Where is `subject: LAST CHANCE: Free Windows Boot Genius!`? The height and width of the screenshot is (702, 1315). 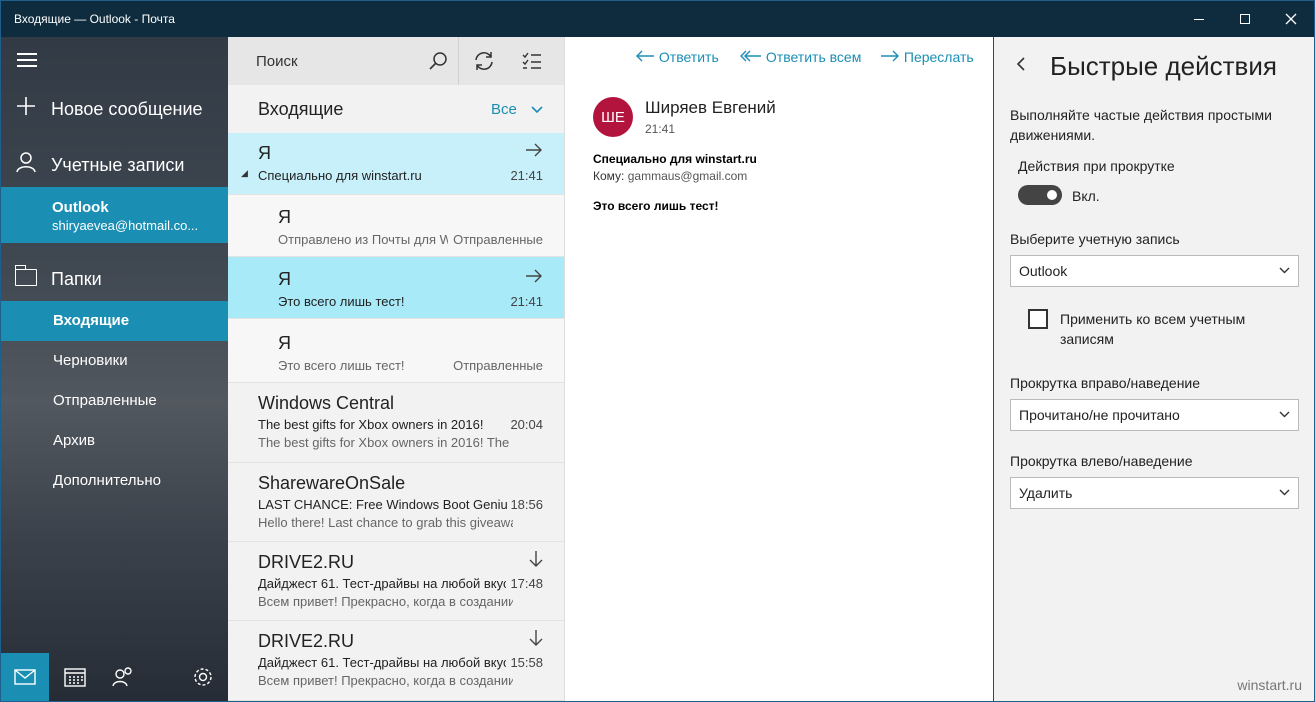 subject: LAST CHANCE: Free Windows Boot Genius! is located at coordinates (383, 504).